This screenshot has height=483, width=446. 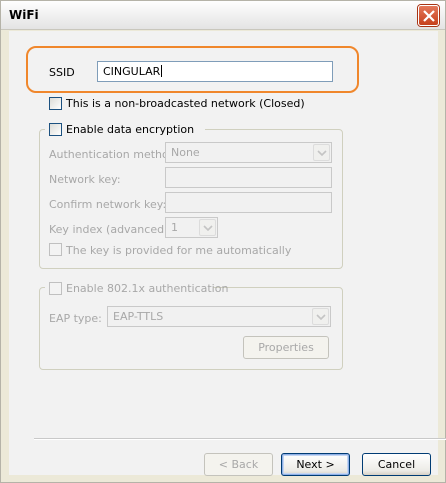 I want to click on key-index-dropdown-button, so click(x=207, y=227).